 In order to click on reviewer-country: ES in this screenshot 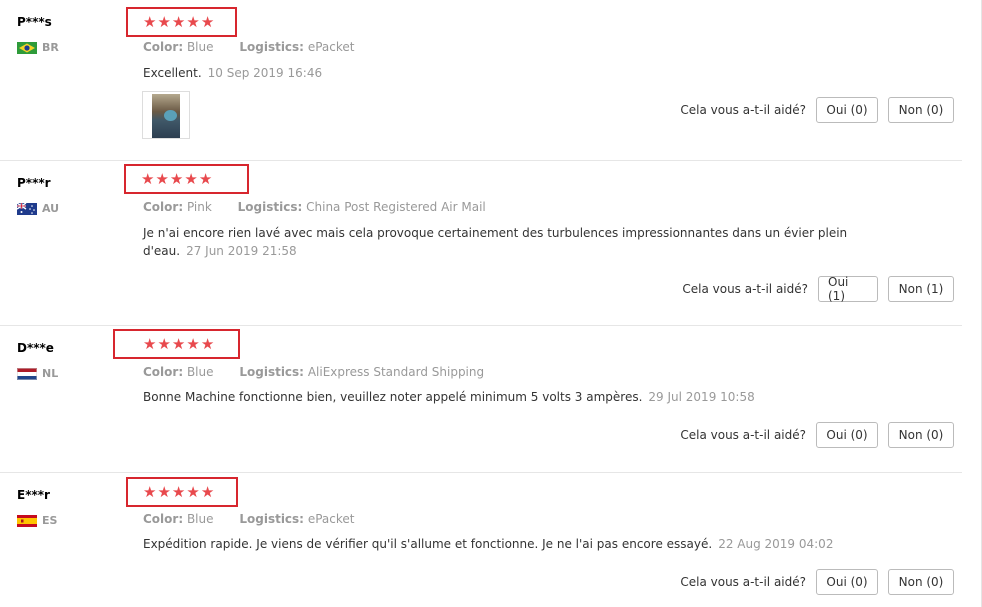, I will do `click(37, 520)`.